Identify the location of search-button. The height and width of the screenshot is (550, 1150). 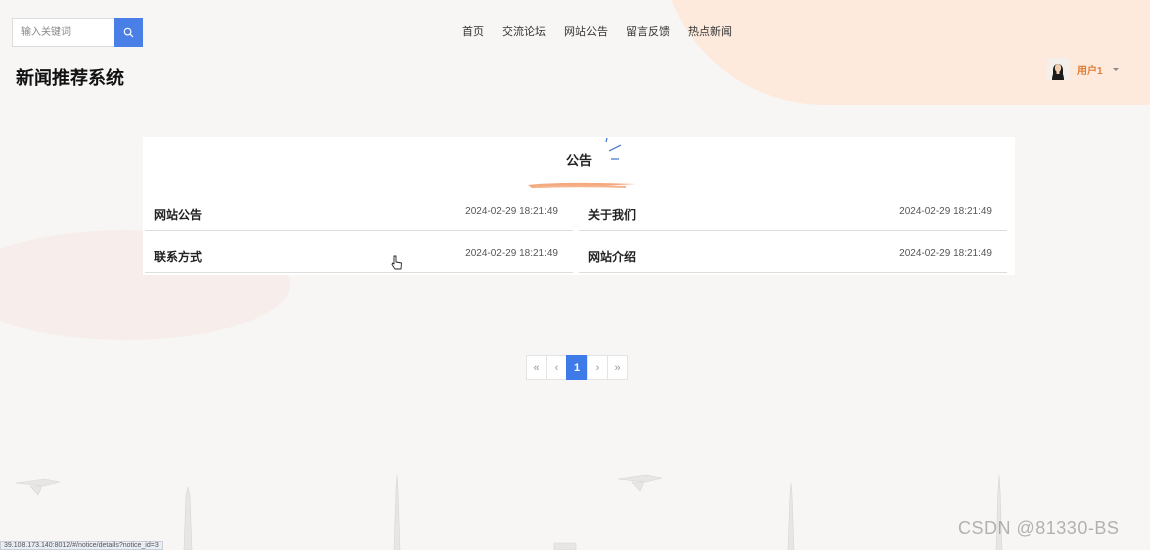
(128, 32).